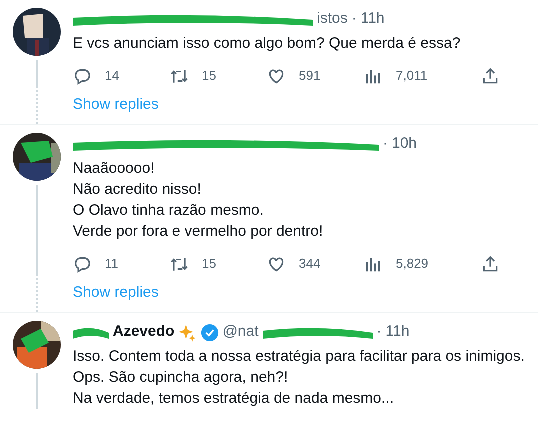 This screenshot has width=538, height=423. I want to click on stat-count: 14, so click(112, 76).